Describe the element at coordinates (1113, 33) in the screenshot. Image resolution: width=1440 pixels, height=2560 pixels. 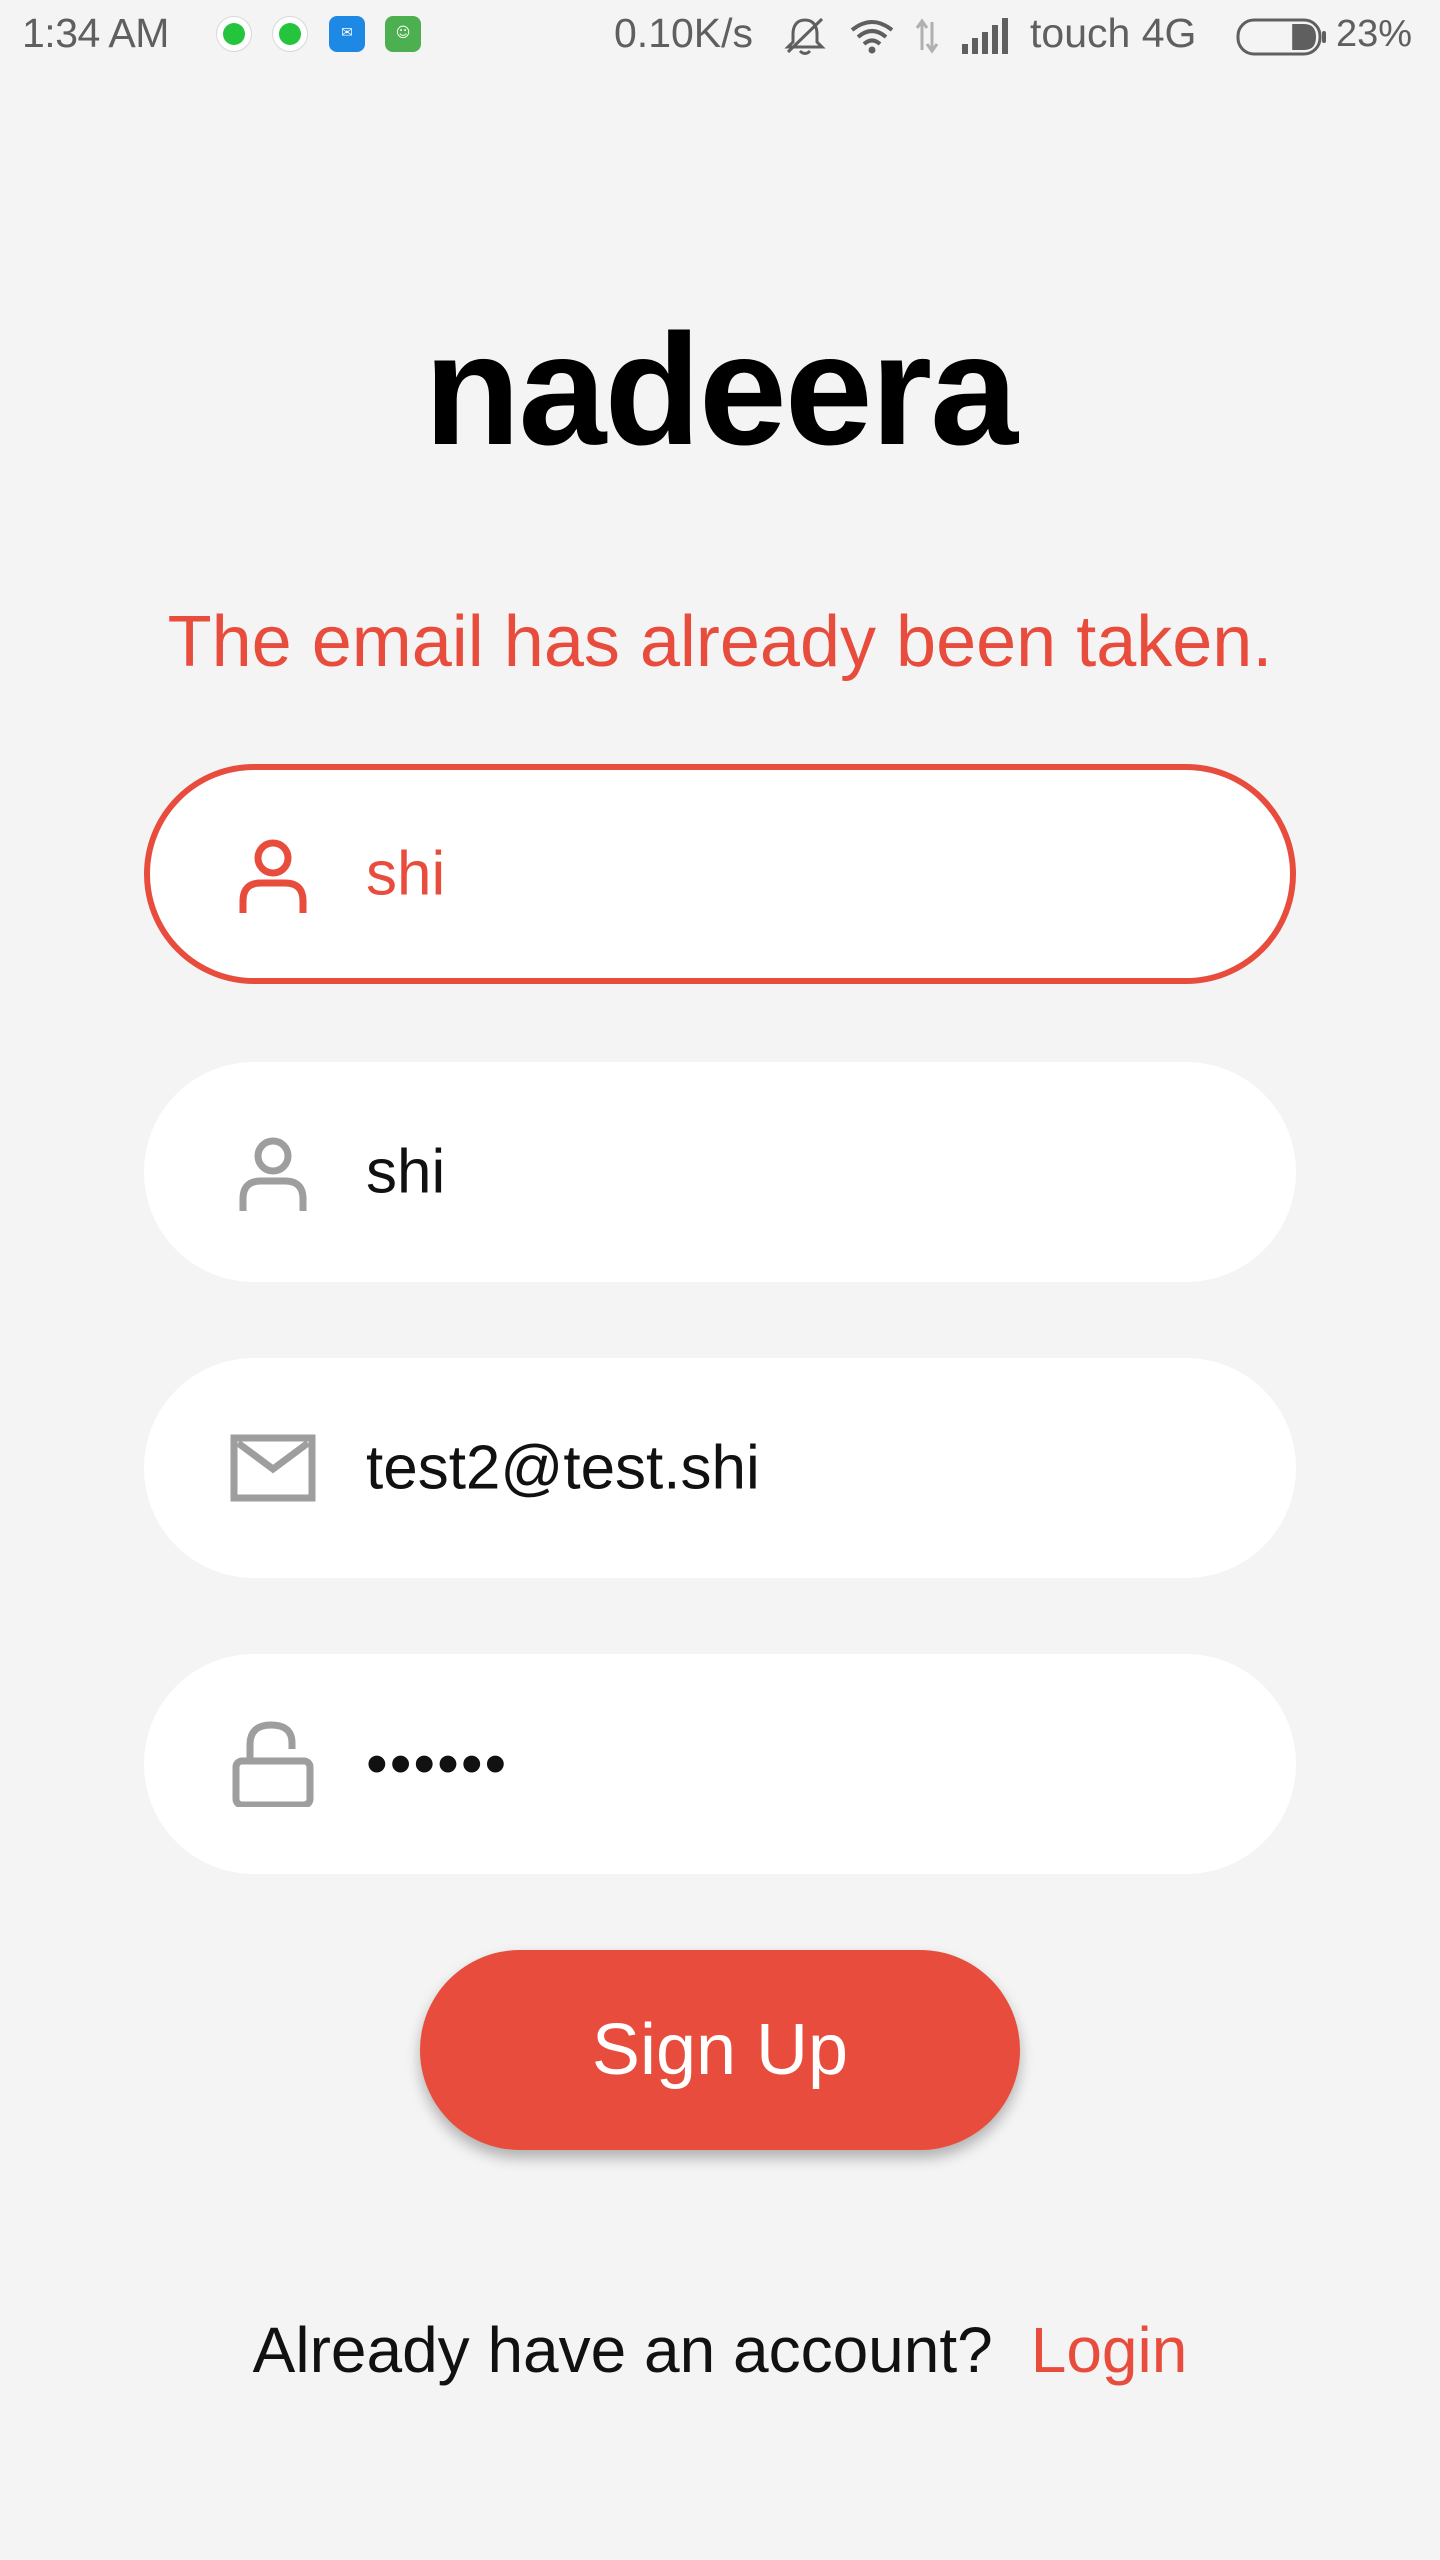
I see `carrier-label: touch 4G` at that location.